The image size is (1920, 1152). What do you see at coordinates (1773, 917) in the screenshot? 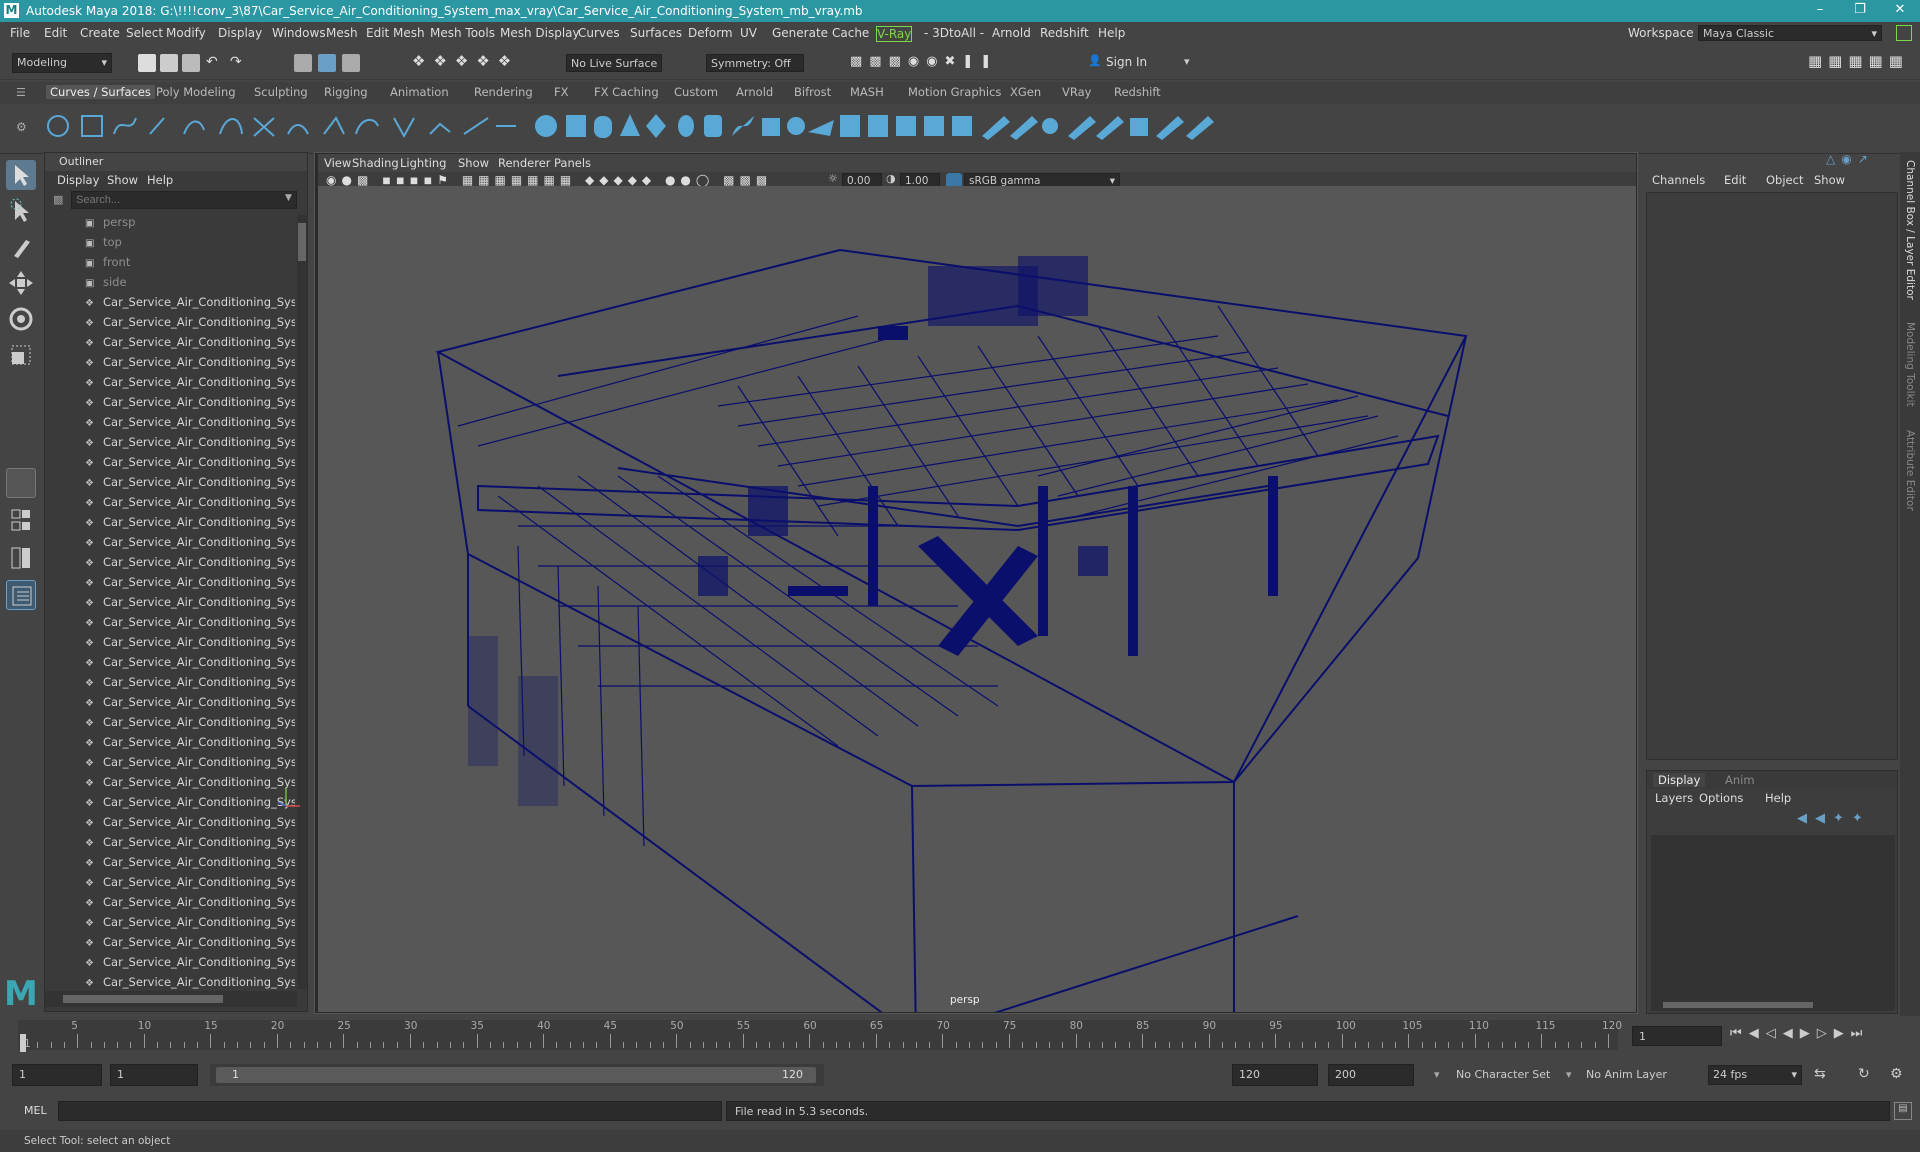
I see `layer-list` at bounding box center [1773, 917].